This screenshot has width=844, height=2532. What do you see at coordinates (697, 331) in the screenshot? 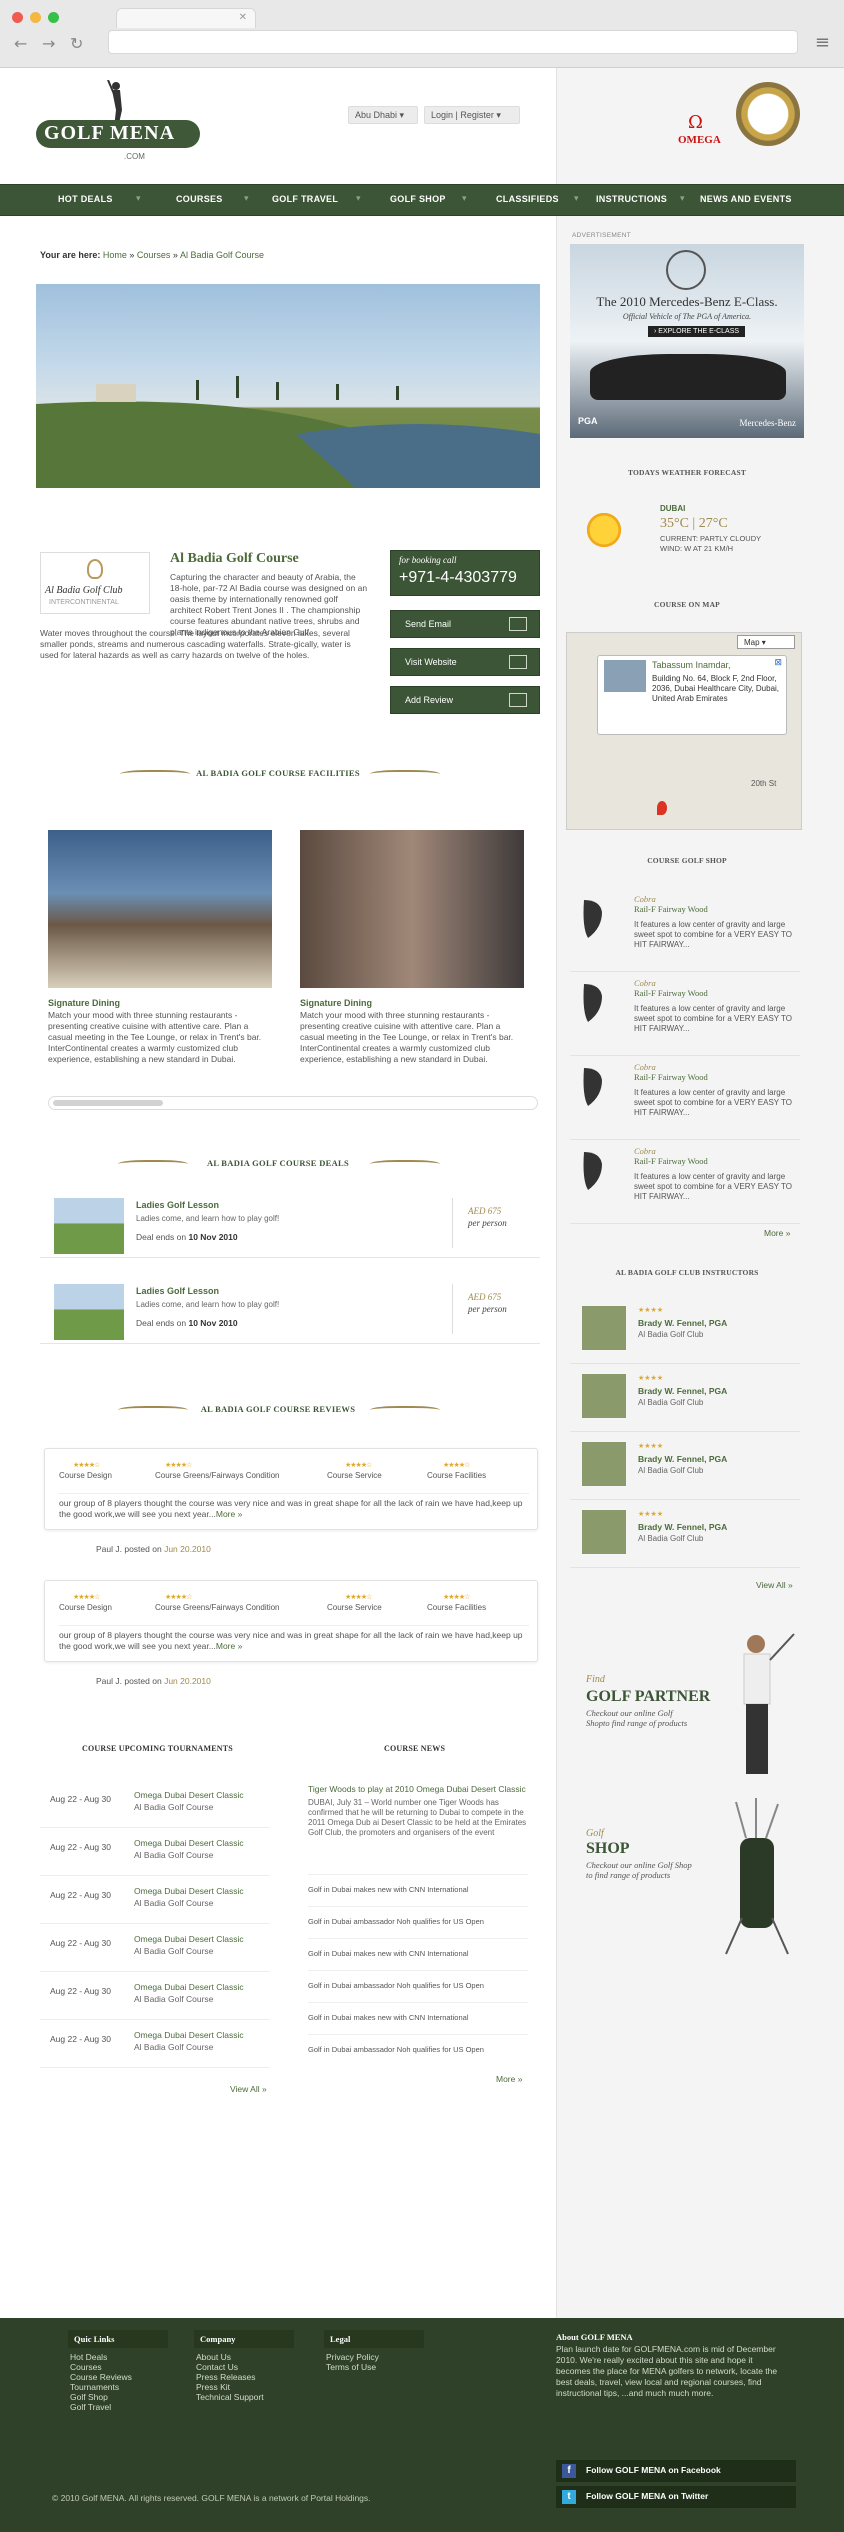
I see `ad-cta-button: › EXPLORE THE E-CLASS` at bounding box center [697, 331].